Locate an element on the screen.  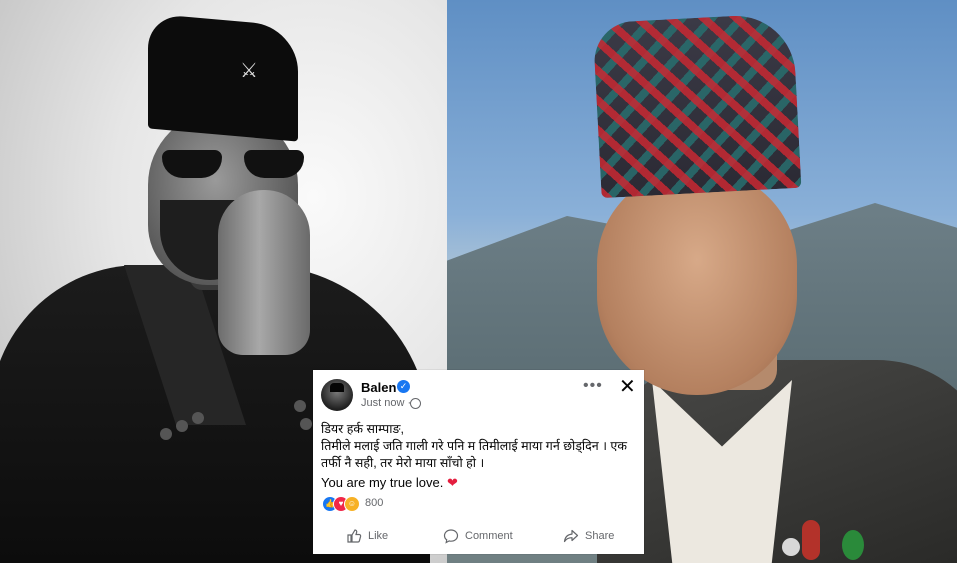
post-timestamp: Just now · is located at coordinates (386, 403).